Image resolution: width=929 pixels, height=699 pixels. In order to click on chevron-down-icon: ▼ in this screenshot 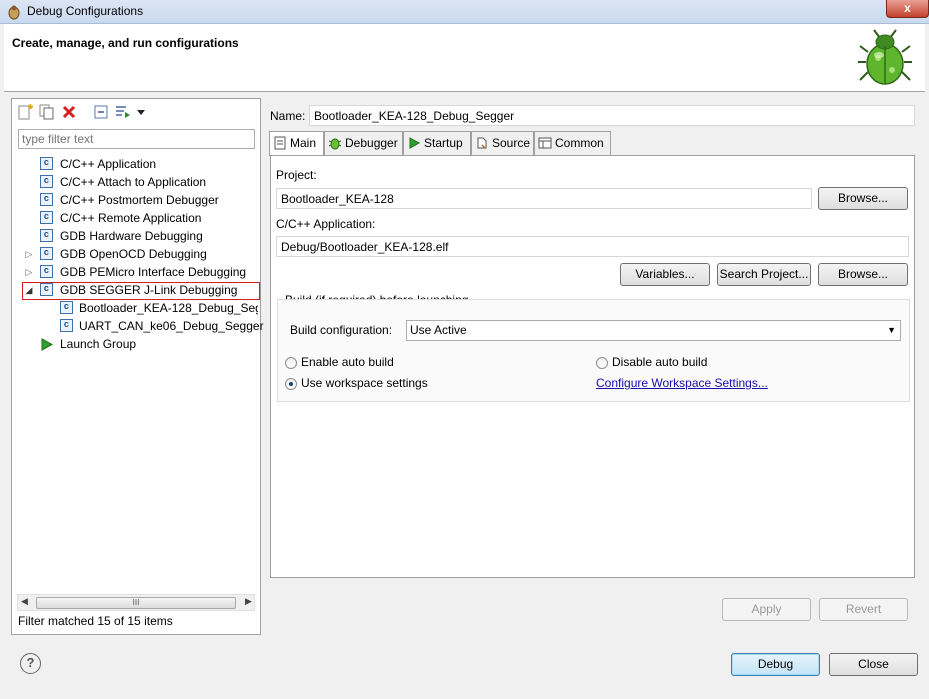, I will do `click(891, 330)`.